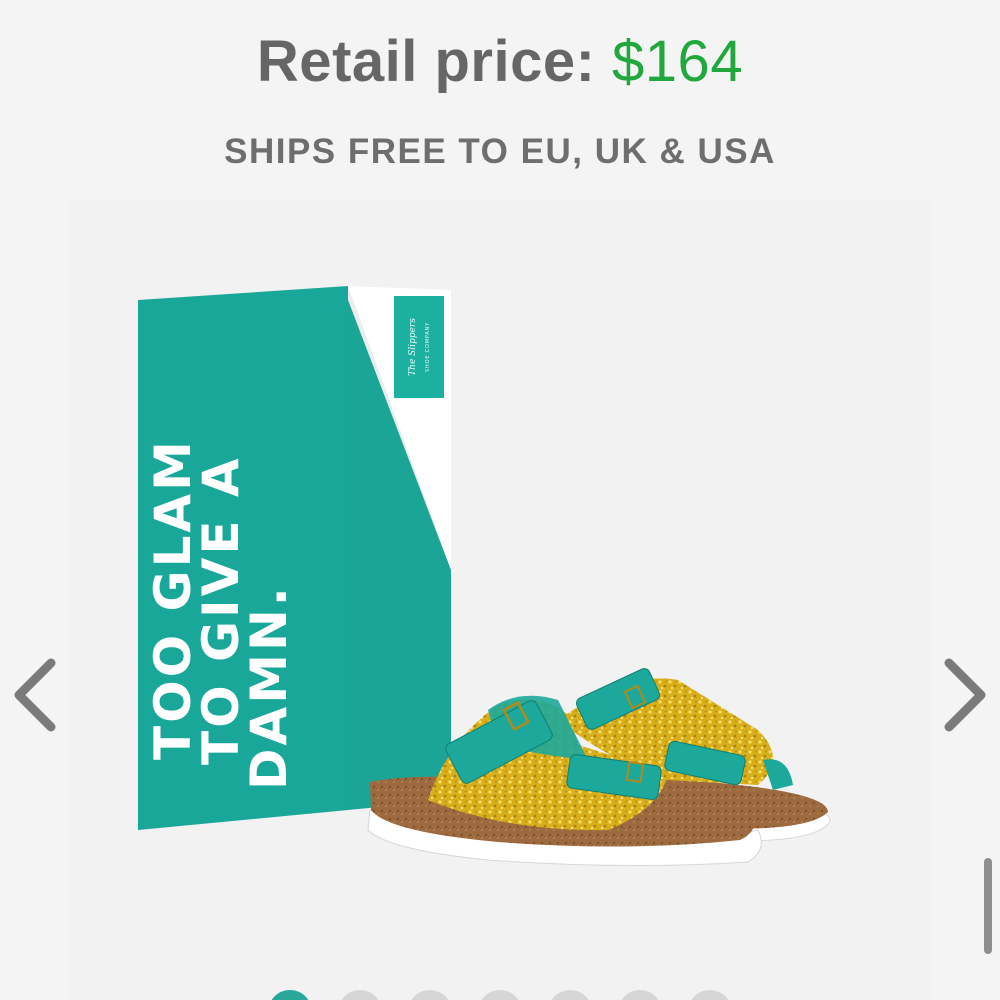  Describe the element at coordinates (413, 347) in the screenshot. I see `brand-script: The Slippers` at that location.